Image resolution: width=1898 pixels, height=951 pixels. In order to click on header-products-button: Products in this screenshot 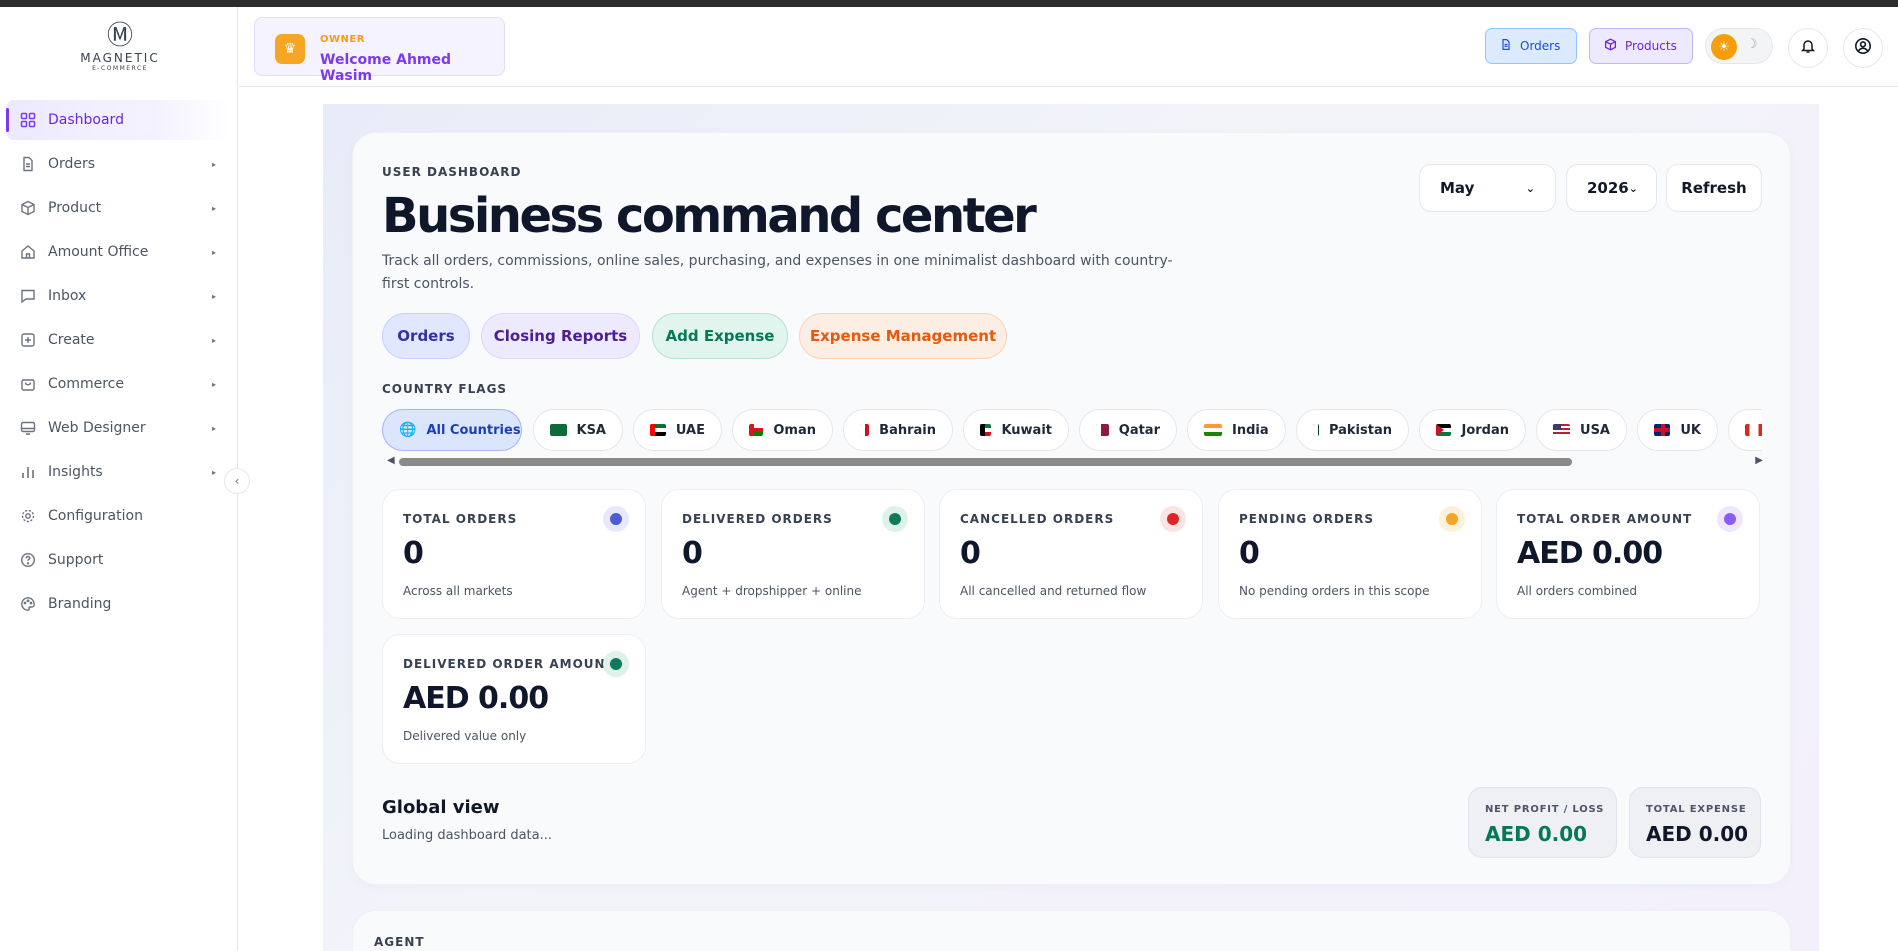, I will do `click(1641, 46)`.